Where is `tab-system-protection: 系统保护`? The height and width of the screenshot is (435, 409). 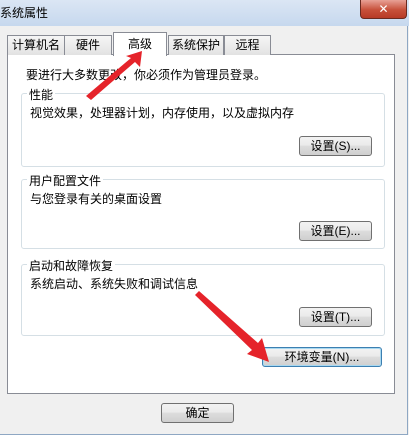
tab-system-protection: 系统保护 is located at coordinates (196, 45).